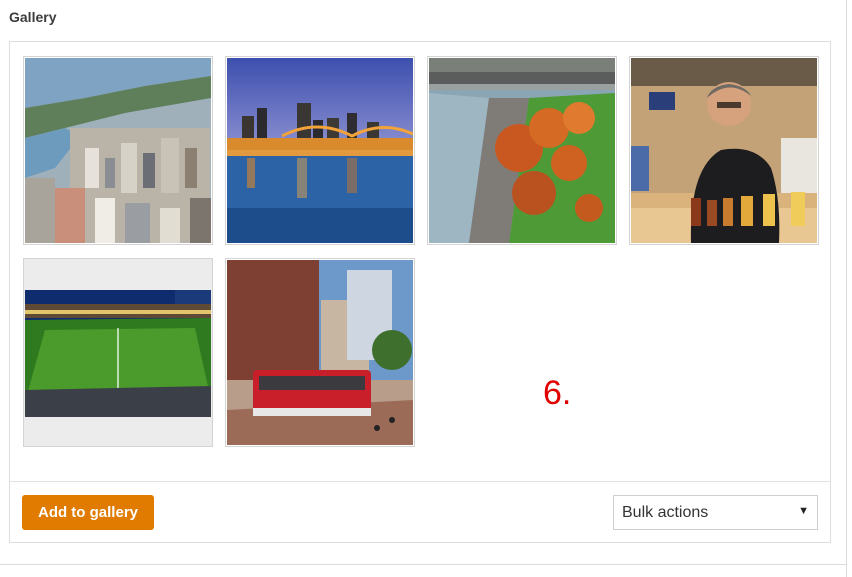 This screenshot has height=577, width=852. What do you see at coordinates (665, 512) in the screenshot?
I see `bulk-actions-label: Bulk actions` at bounding box center [665, 512].